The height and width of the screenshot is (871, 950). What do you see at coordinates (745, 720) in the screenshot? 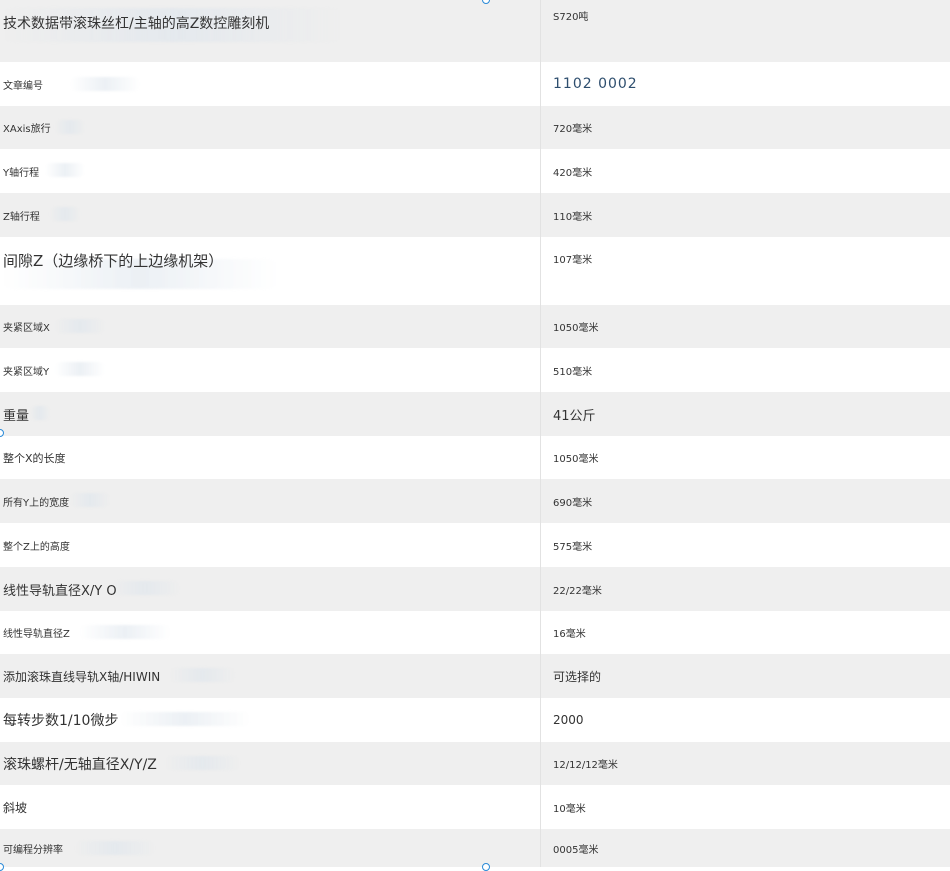
I see `row-value-cell: 2000` at bounding box center [745, 720].